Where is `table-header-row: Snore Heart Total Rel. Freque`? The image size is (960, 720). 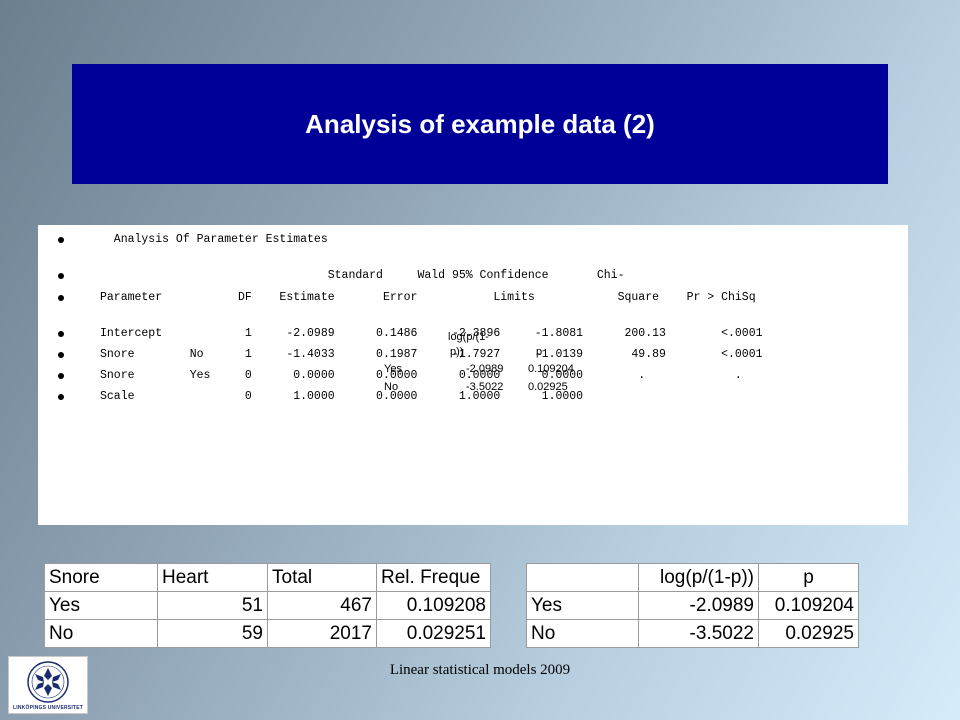
table-header-row: Snore Heart Total Rel. Freque is located at coordinates (267, 577).